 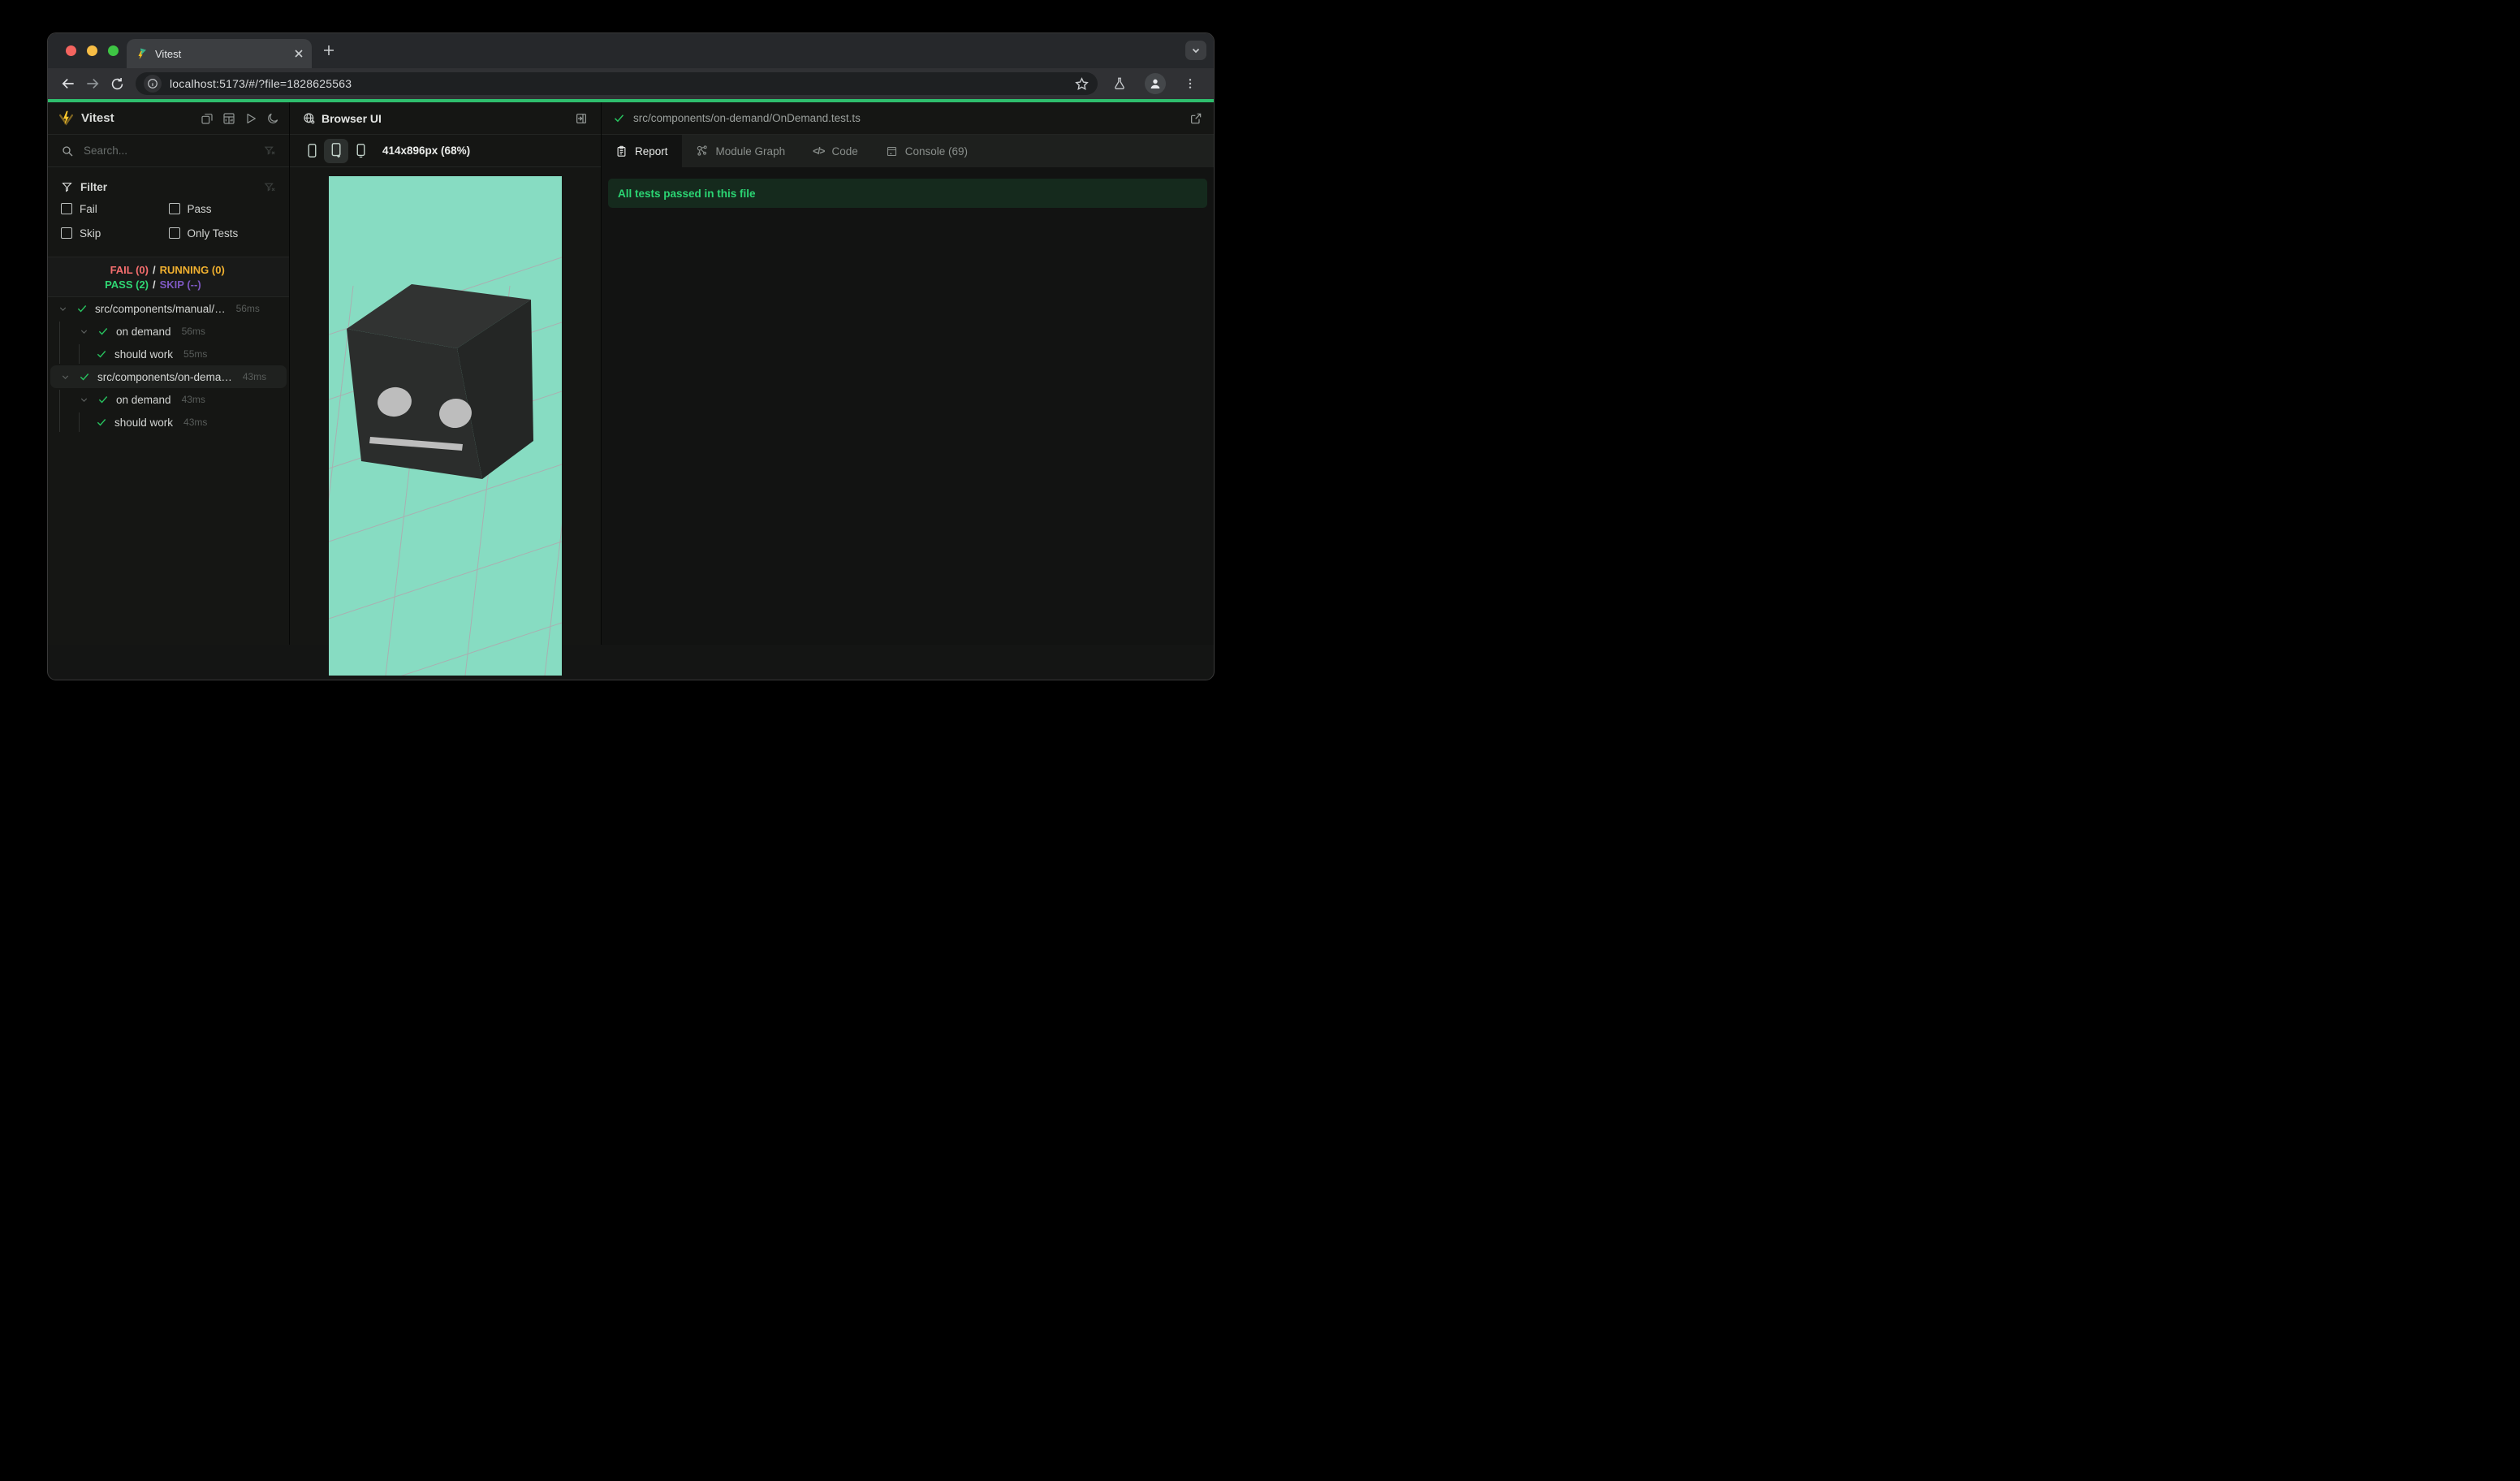 I want to click on tree-row-file-selected: src/components/on-dema… 43ms, so click(x=169, y=376).